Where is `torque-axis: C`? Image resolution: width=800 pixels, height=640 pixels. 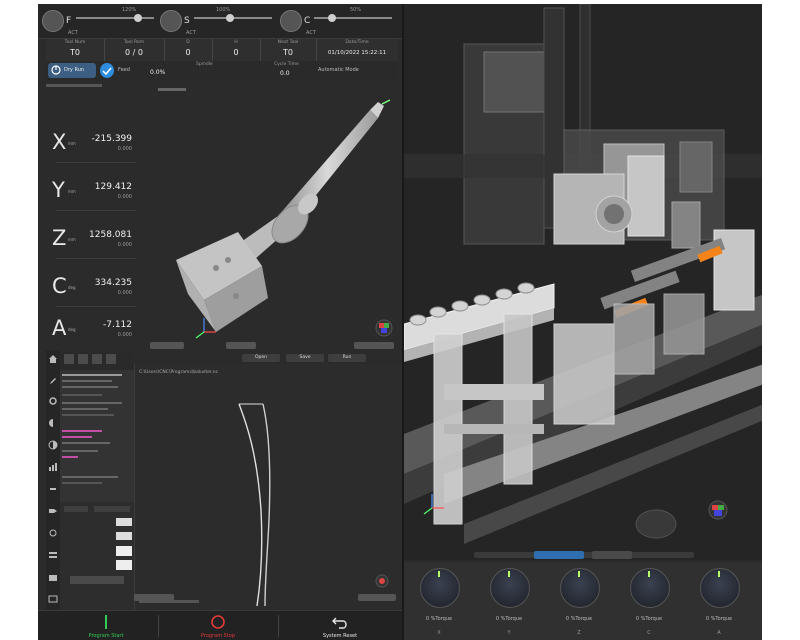 torque-axis: C is located at coordinates (649, 633).